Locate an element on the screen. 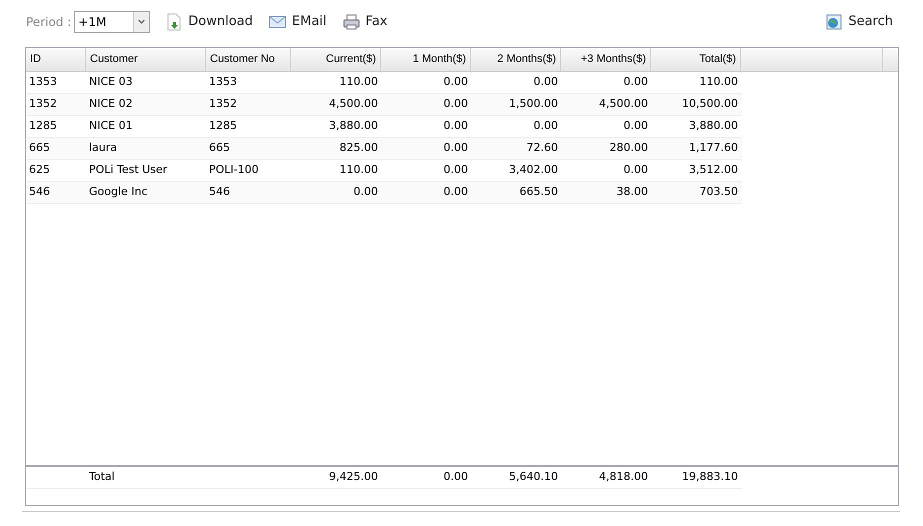 The height and width of the screenshot is (526, 923). email-button: EMail is located at coordinates (297, 22).